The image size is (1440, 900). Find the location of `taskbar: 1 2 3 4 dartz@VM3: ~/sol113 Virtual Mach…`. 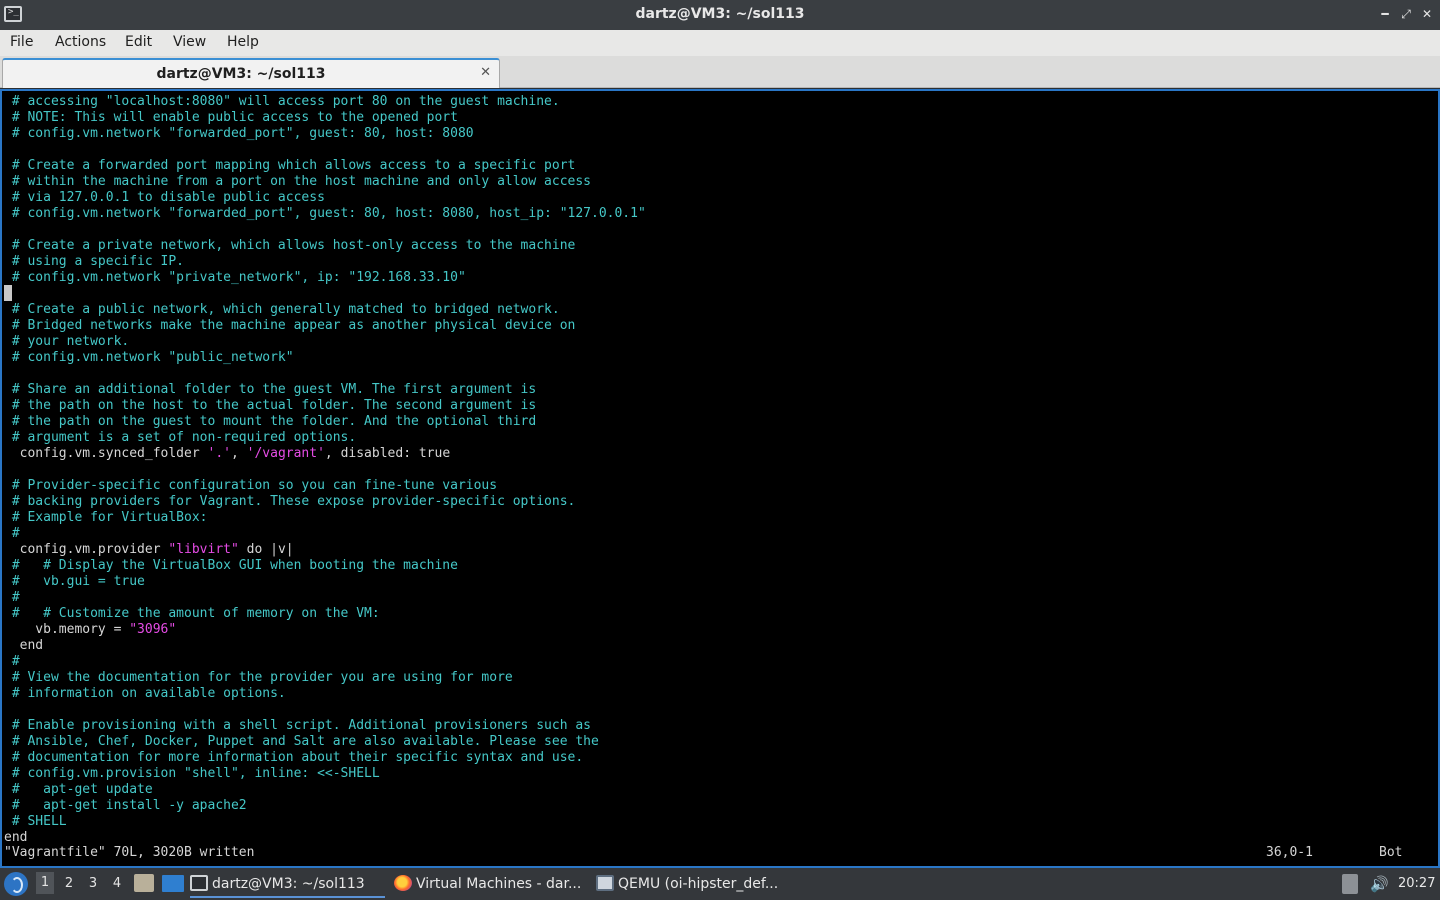

taskbar: 1 2 3 4 dartz@VM3: ~/sol113 Virtual Mach… is located at coordinates (720, 884).